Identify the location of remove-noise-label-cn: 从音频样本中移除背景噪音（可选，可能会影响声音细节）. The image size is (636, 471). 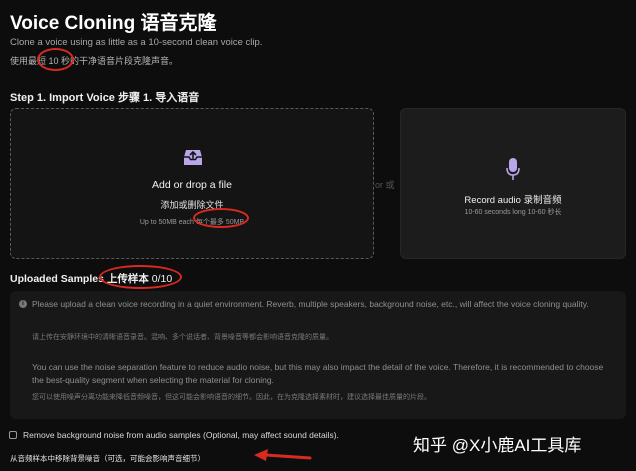
(107, 458).